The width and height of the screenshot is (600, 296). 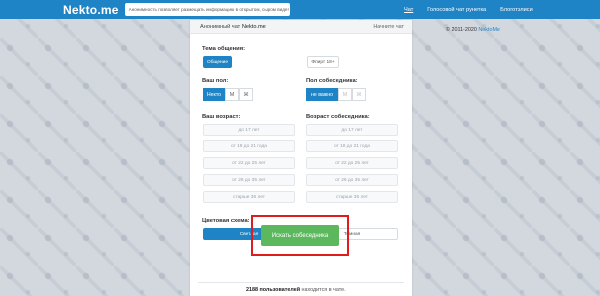 I want to click on partner-age-option: от 22 до 25 лет, so click(x=352, y=163).